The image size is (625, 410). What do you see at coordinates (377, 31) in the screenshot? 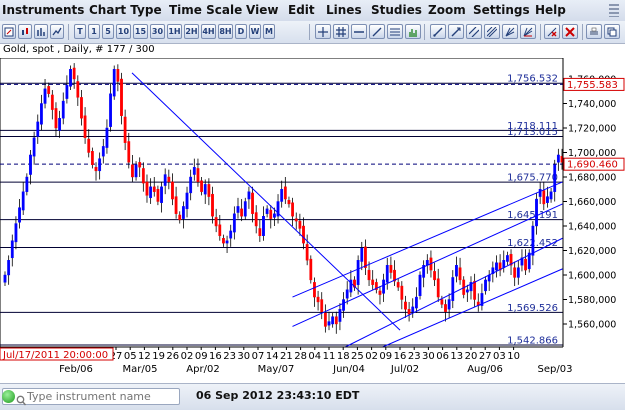
I see `ray-line-icon` at bounding box center [377, 31].